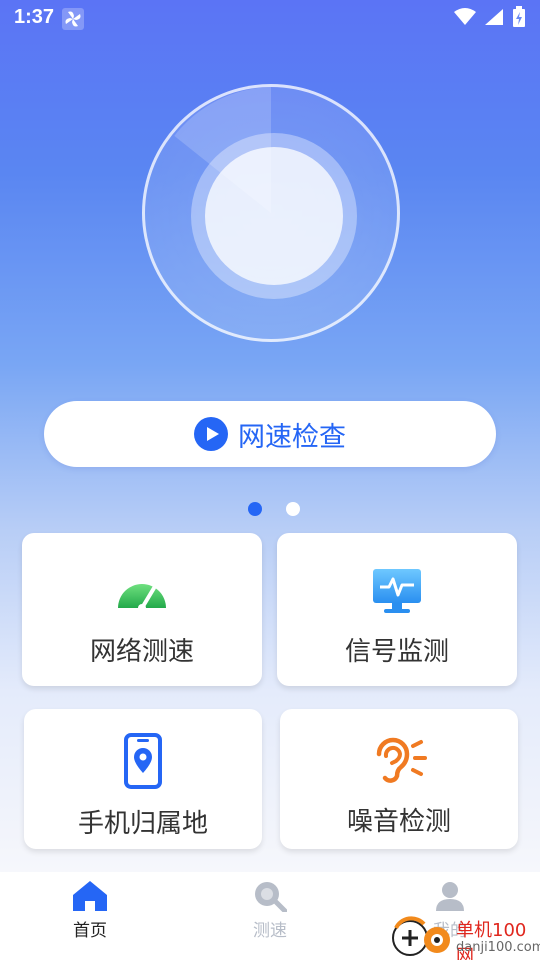 The image size is (540, 960). I want to click on status-icons, so click(490, 17).